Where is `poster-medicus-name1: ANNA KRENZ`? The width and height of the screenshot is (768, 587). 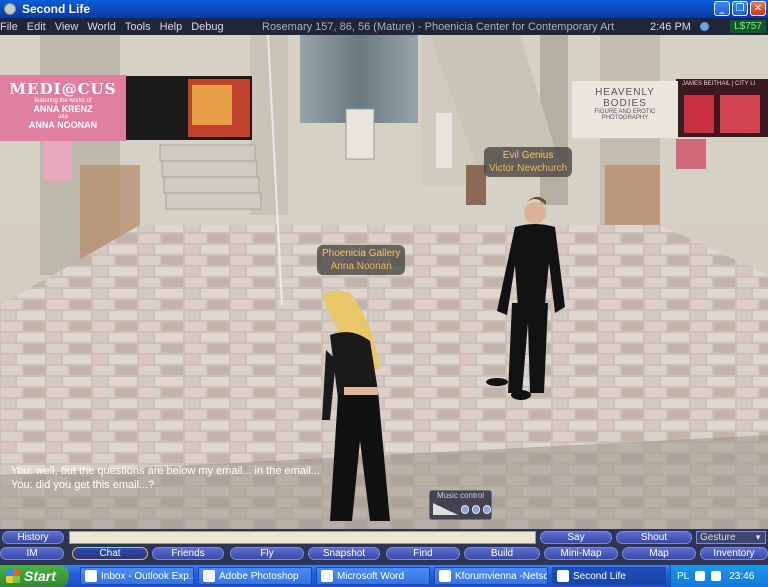
poster-medicus-name1: ANNA KRENZ is located at coordinates (63, 109).